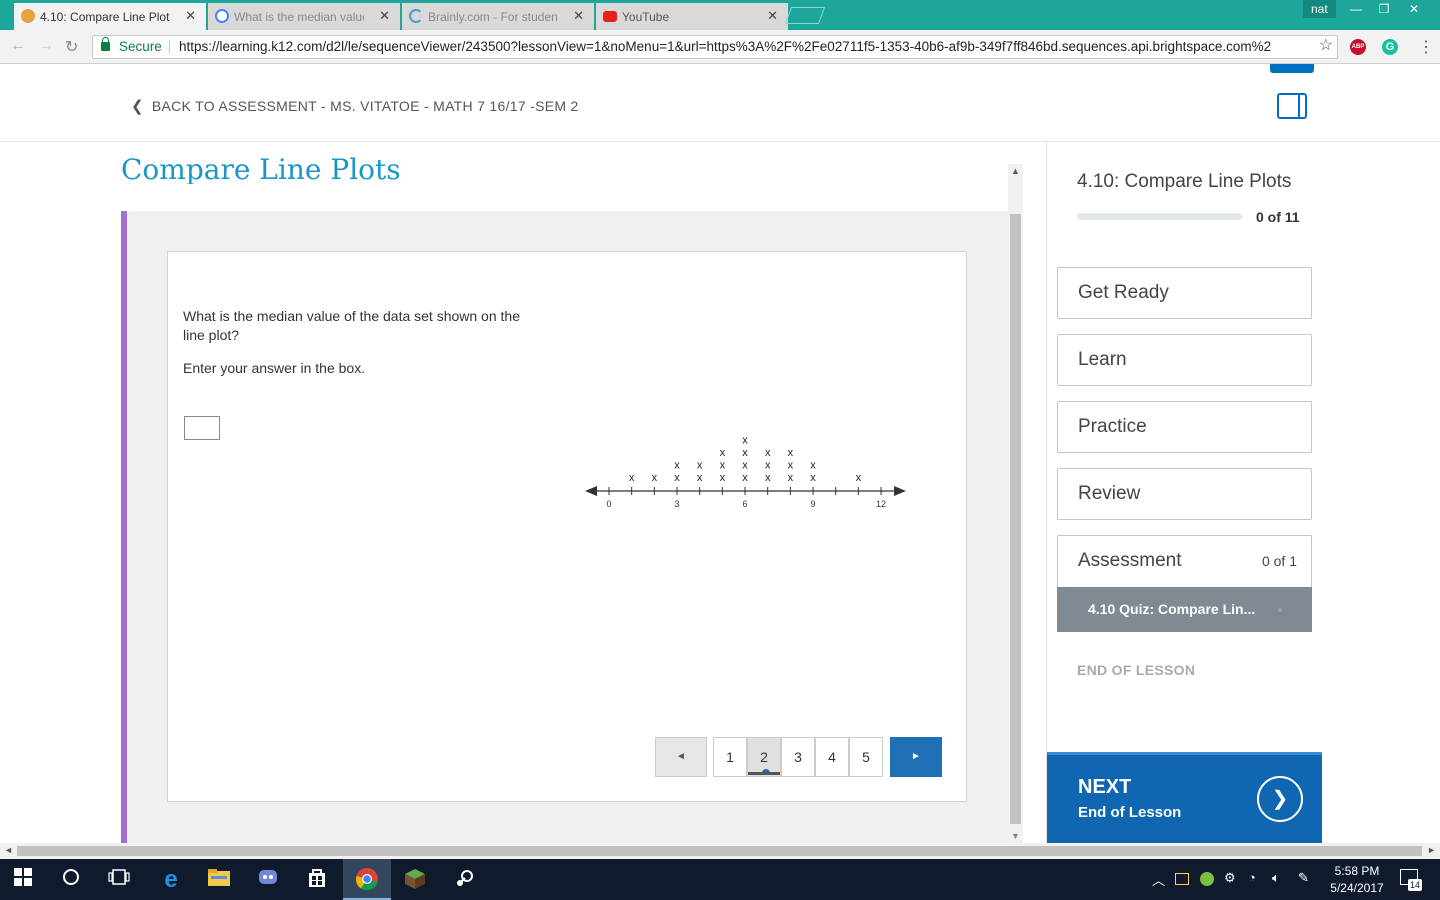  Describe the element at coordinates (46, 46) in the screenshot. I see `forward-arrow-icon: →` at that location.